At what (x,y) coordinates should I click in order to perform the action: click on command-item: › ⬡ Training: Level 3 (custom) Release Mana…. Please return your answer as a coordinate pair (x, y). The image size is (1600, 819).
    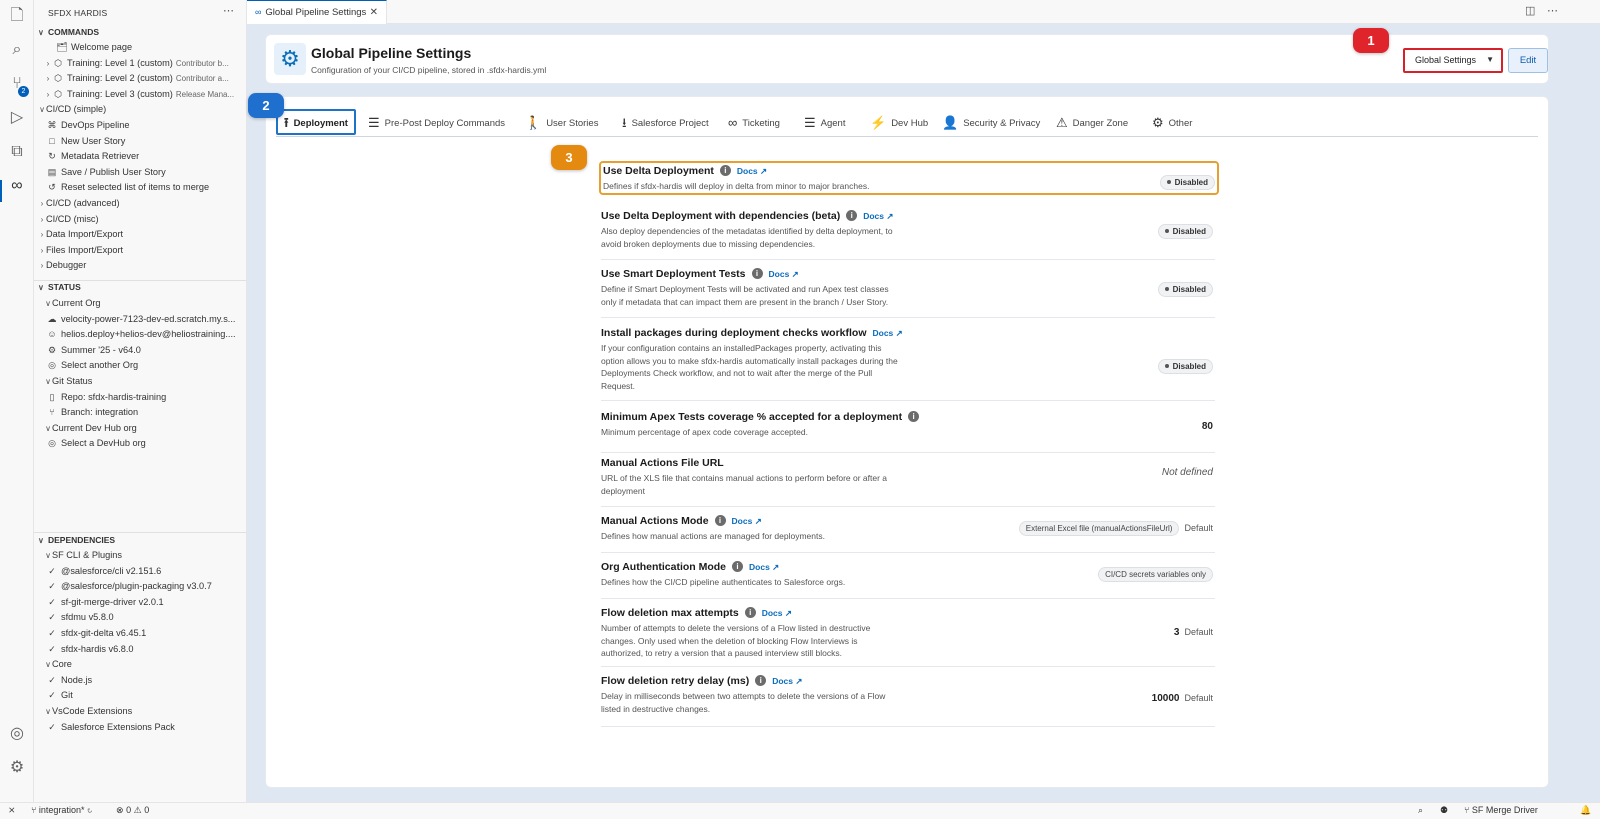
    Looking at the image, I should click on (140, 94).